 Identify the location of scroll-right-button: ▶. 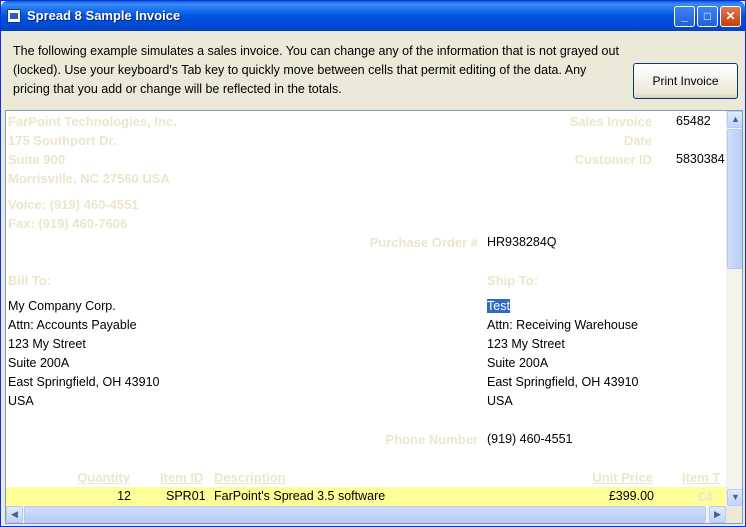
(717, 514).